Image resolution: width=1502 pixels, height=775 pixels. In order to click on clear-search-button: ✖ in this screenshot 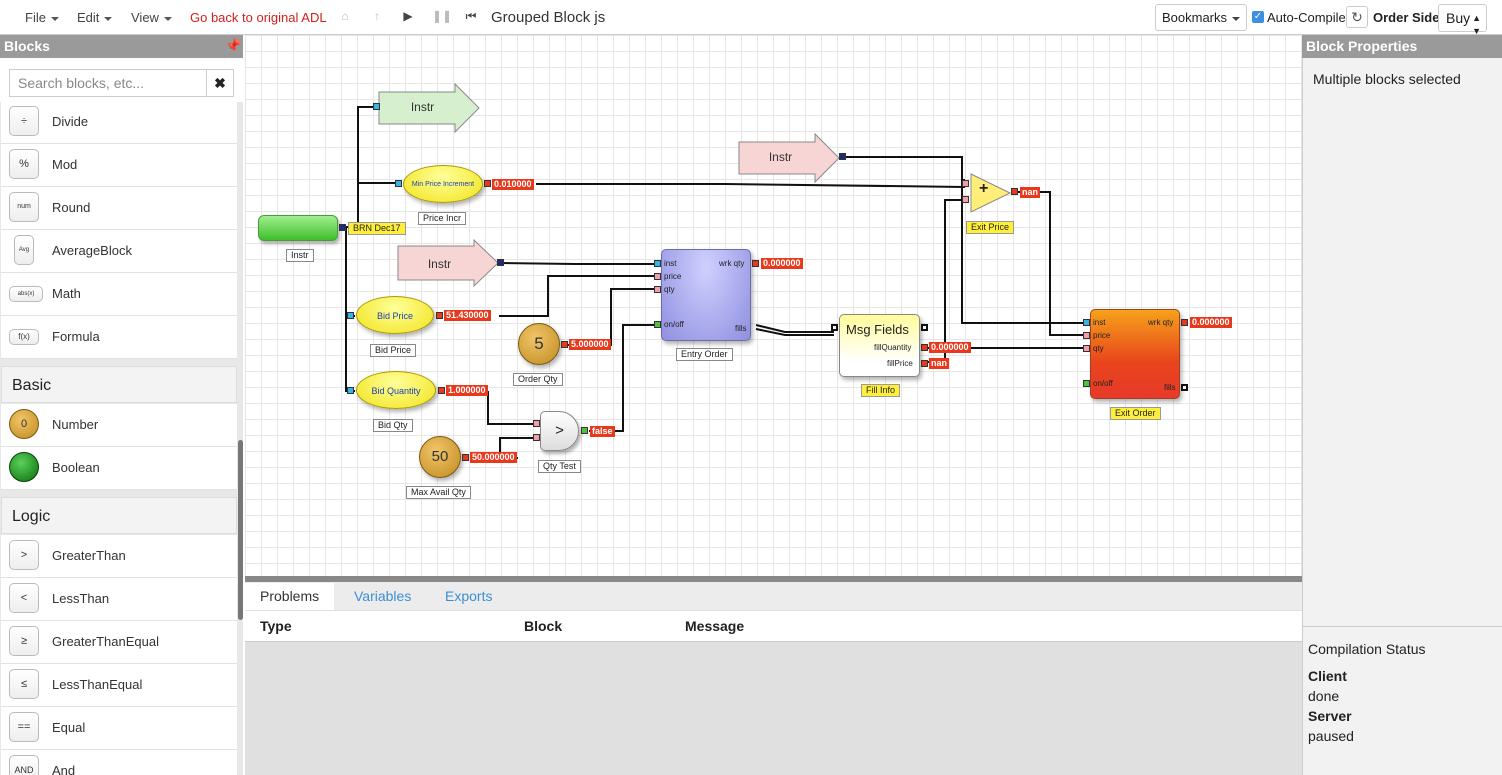, I will do `click(220, 83)`.